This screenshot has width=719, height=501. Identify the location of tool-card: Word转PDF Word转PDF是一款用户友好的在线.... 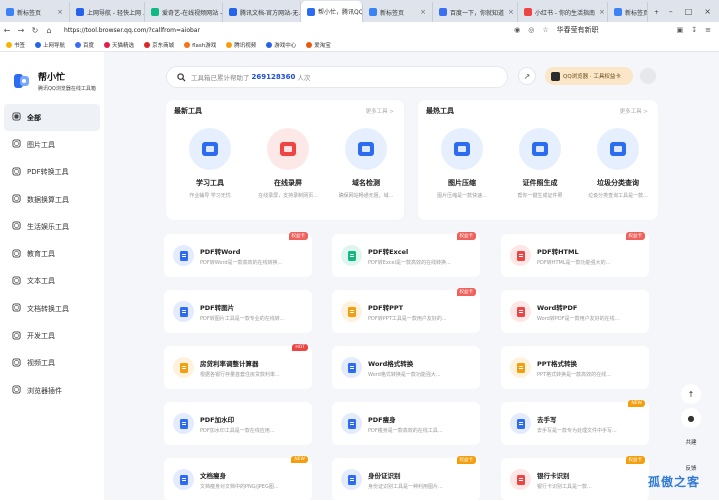
(575, 311).